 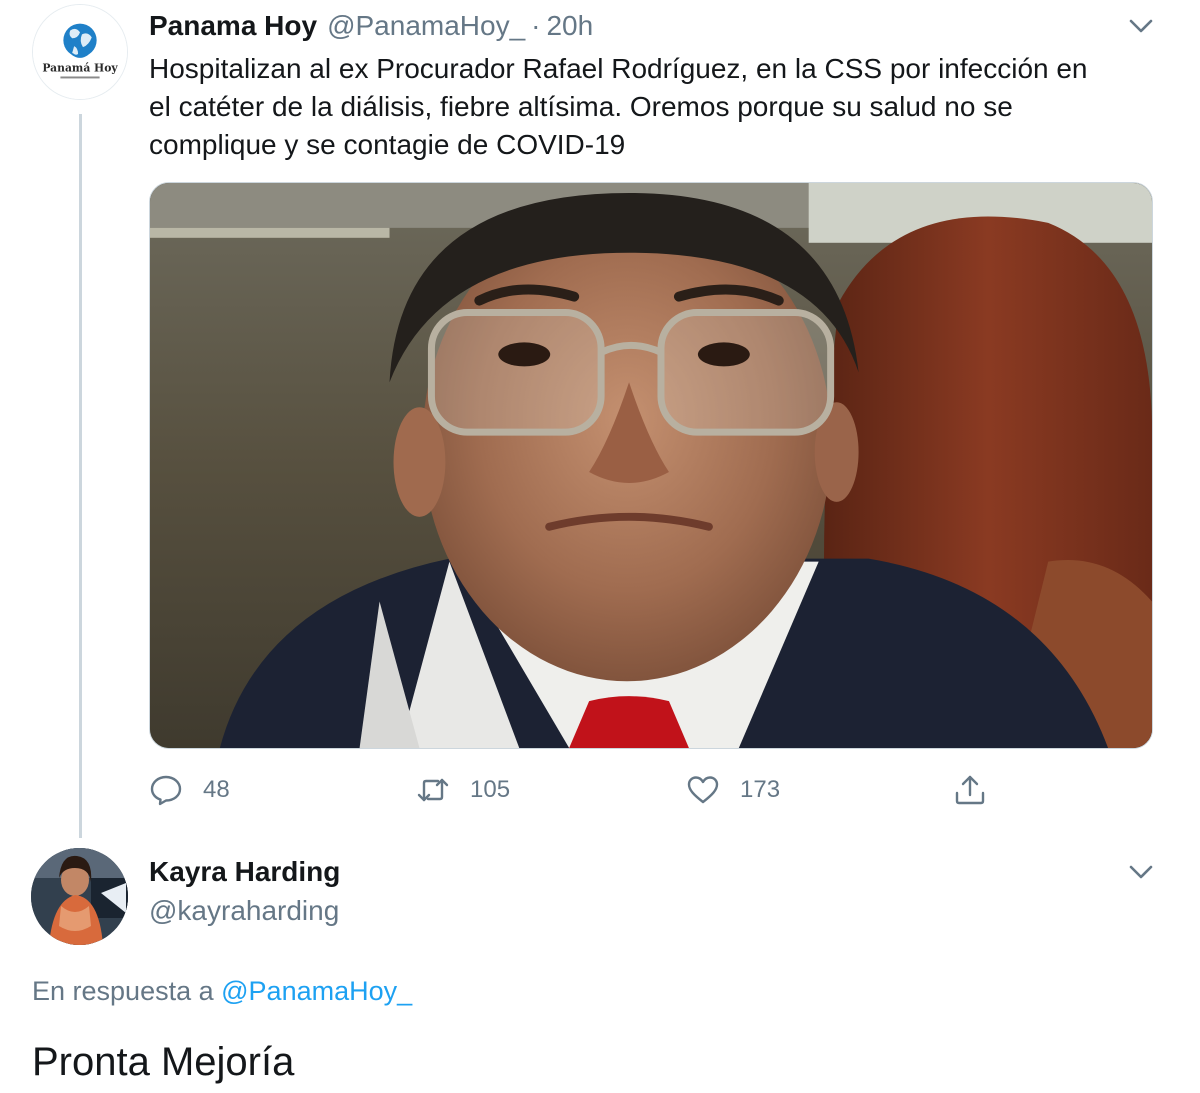 I want to click on kayra-harding-avatar, so click(x=79, y=896).